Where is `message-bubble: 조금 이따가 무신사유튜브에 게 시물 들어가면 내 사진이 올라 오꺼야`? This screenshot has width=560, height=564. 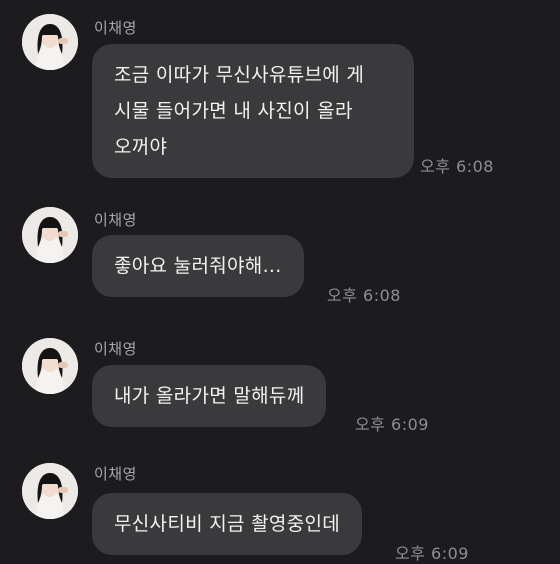
message-bubble: 조금 이따가 무신사유튜브에 게 시물 들어가면 내 사진이 올라 오꺼야 is located at coordinates (253, 111).